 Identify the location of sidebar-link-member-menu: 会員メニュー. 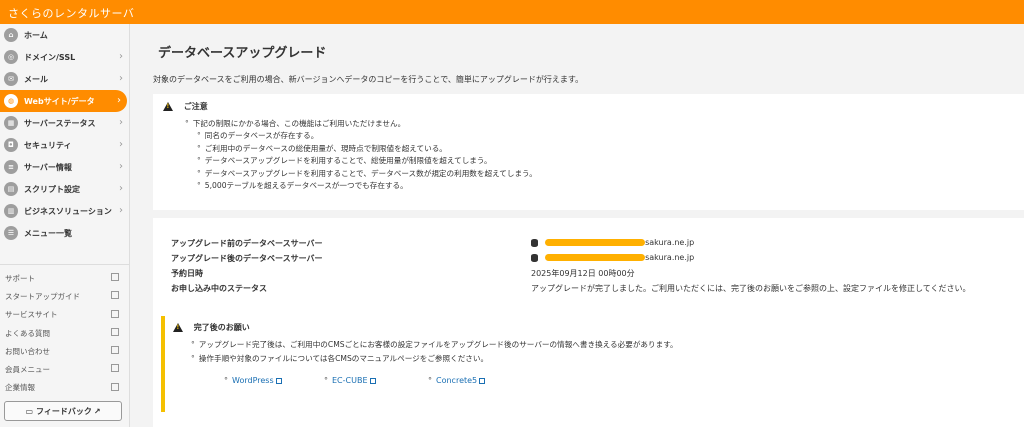
(64, 369).